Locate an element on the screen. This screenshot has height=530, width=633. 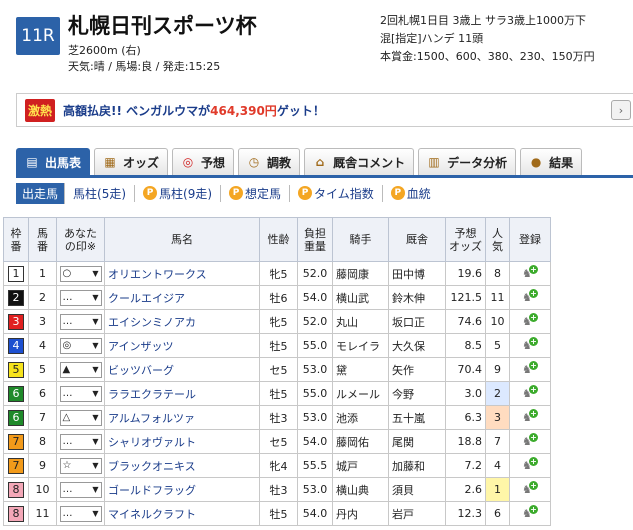
tab-3: ◷ 調教 is located at coordinates (269, 161).